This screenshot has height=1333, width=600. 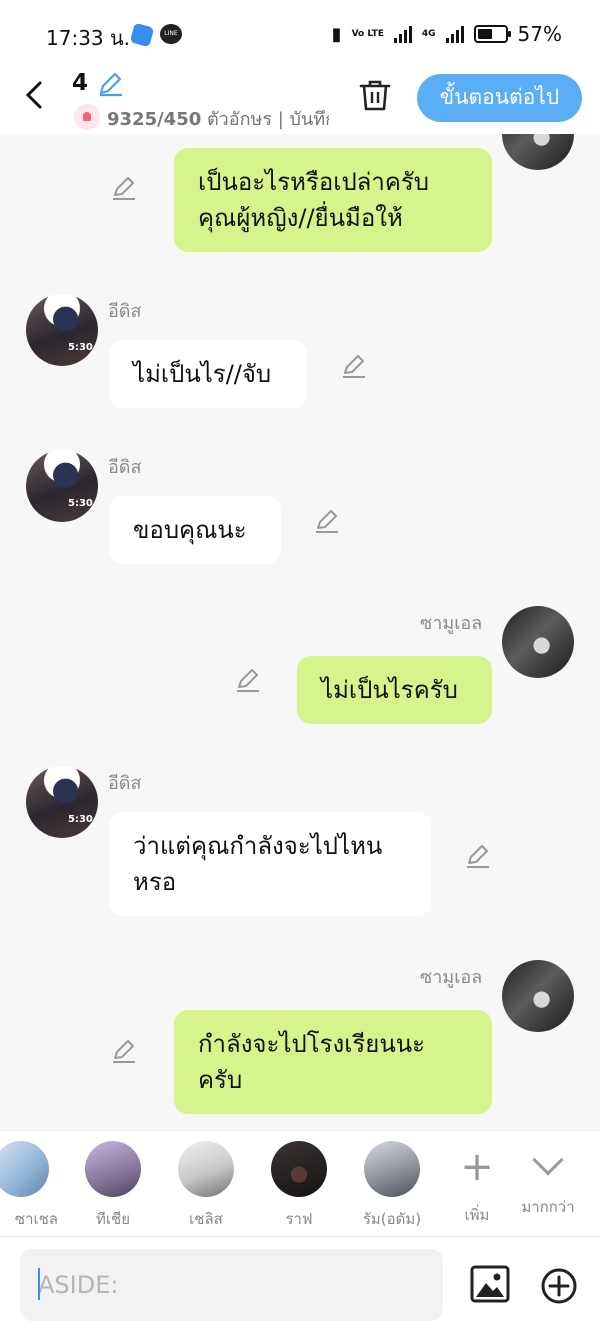 What do you see at coordinates (402, 34) in the screenshot?
I see `signal-icon` at bounding box center [402, 34].